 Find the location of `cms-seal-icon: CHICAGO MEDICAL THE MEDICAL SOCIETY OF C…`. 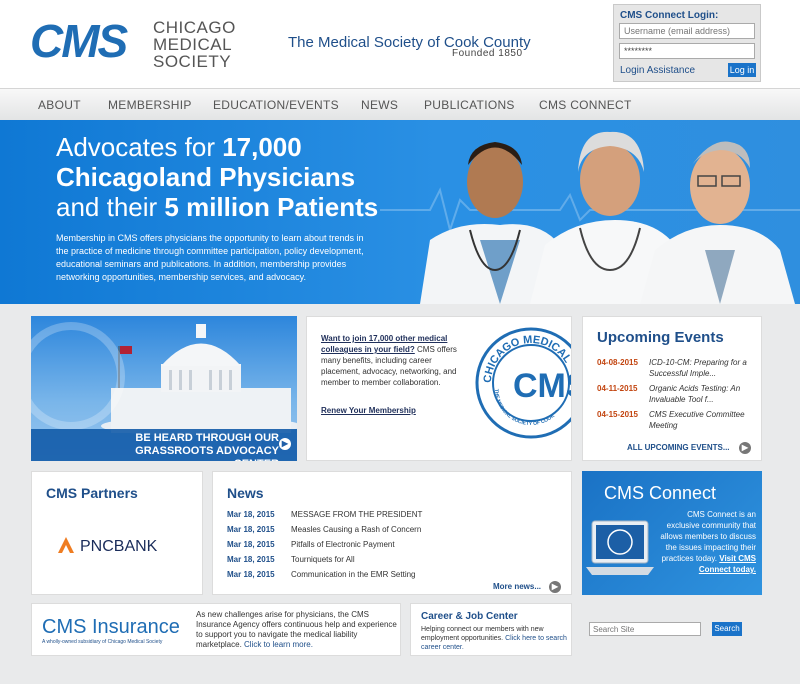

cms-seal-icon: CHICAGO MEDICAL THE MEDICAL SOCIETY OF C… is located at coordinates (523, 383).